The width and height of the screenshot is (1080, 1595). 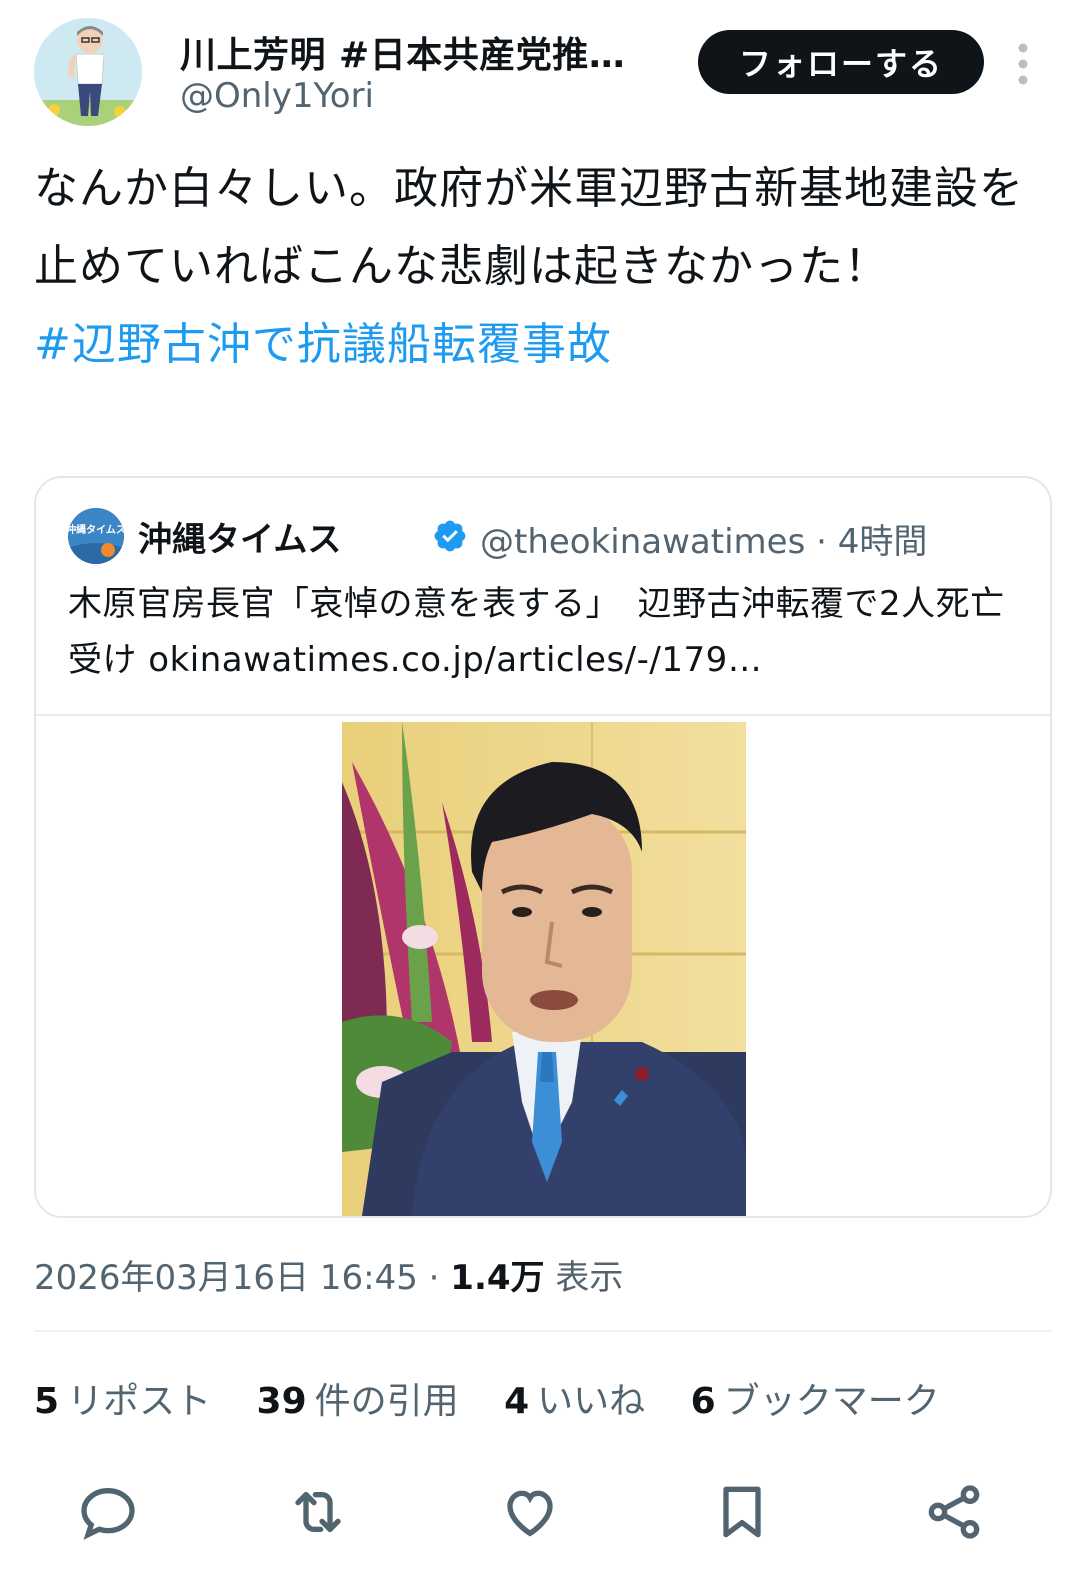 What do you see at coordinates (584, 1278) in the screenshot?
I see `views-label: 表示` at bounding box center [584, 1278].